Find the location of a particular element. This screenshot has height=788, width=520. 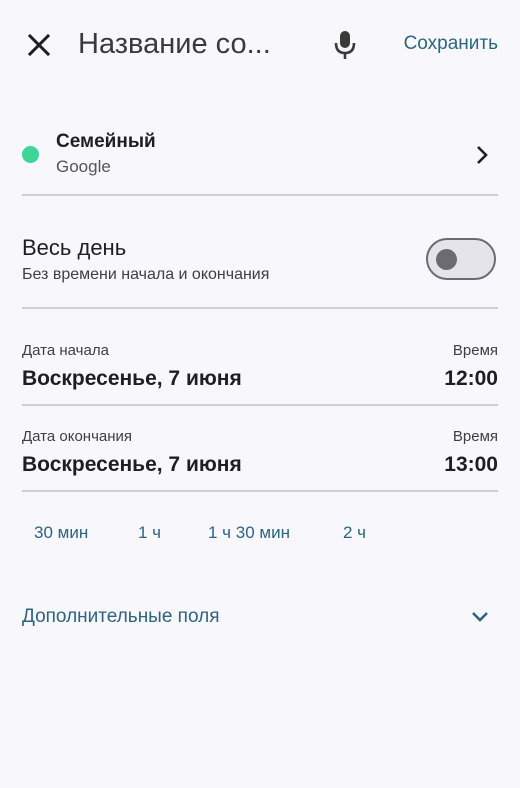

start-time-label: Время is located at coordinates (475, 350).